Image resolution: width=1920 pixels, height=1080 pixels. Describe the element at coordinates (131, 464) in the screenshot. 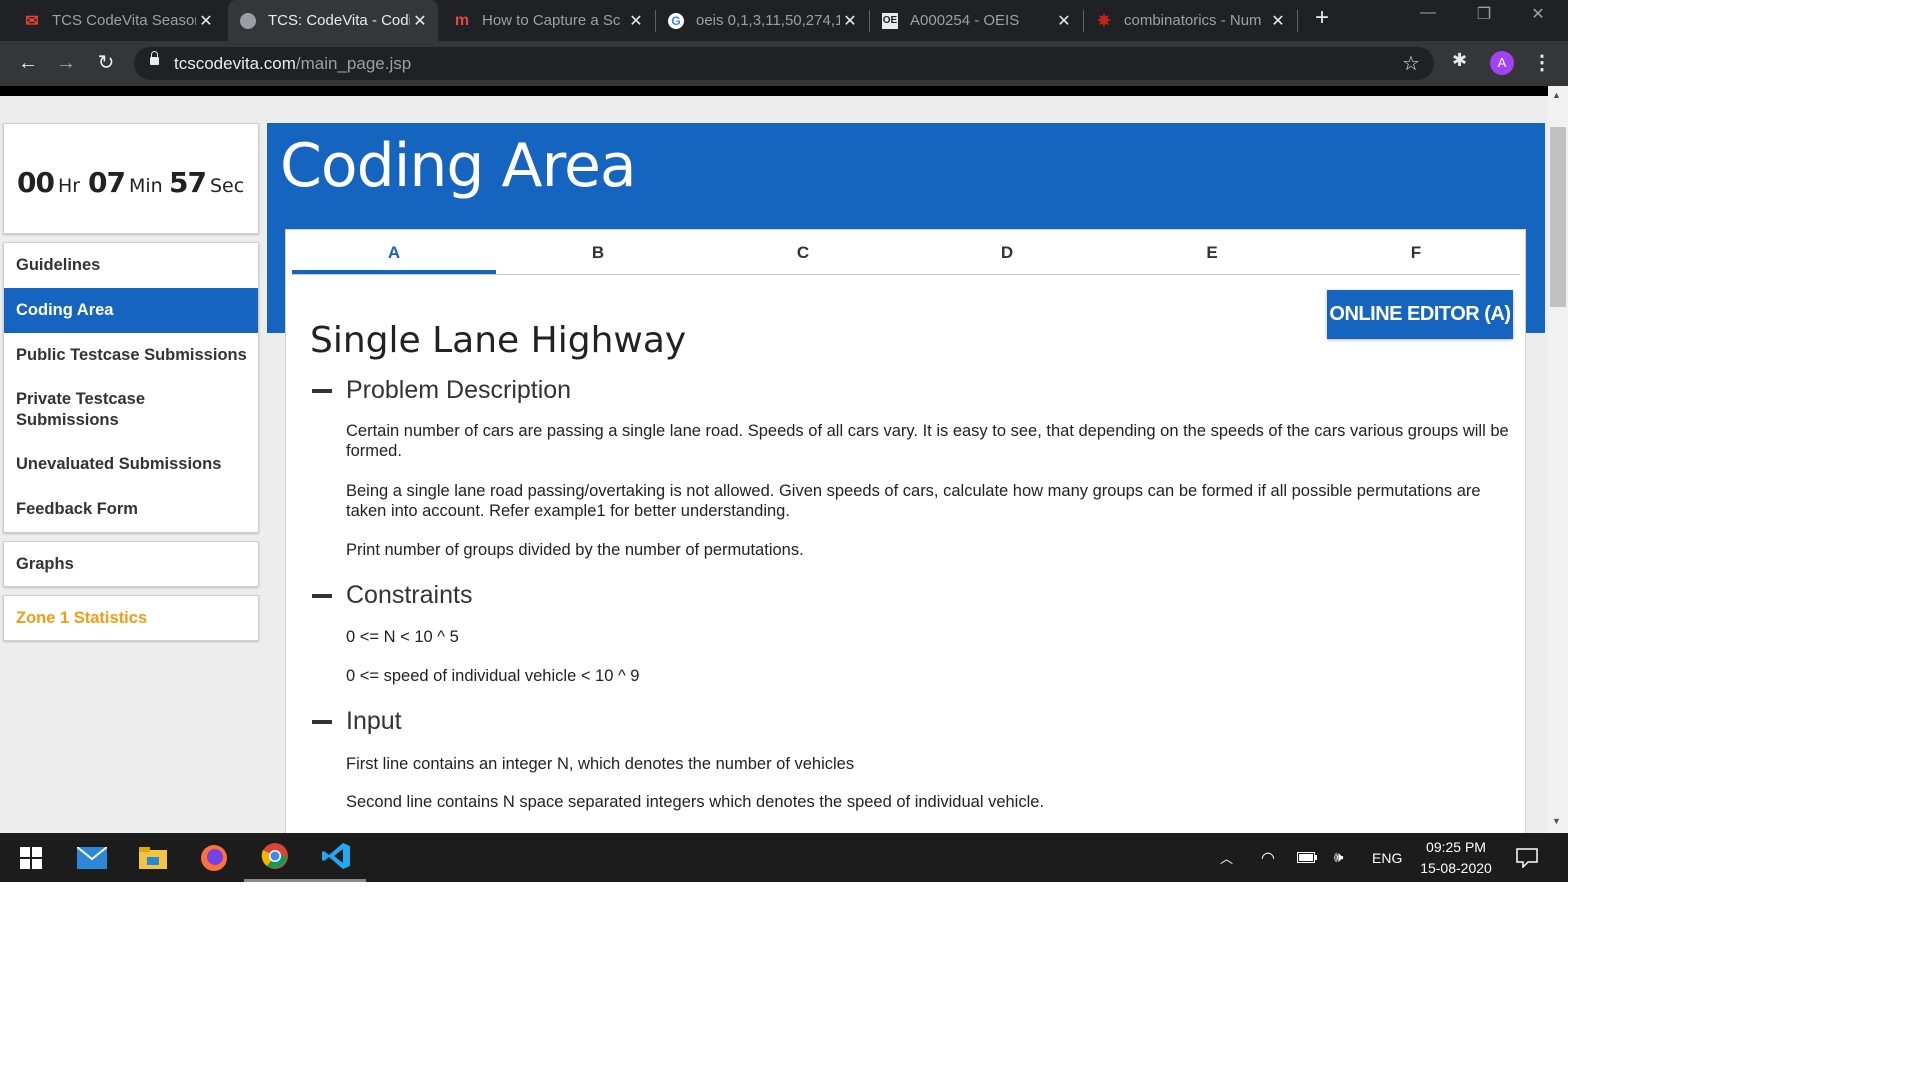

I see `sidebar-item-unevaluated: Unevaluated Submissions` at that location.